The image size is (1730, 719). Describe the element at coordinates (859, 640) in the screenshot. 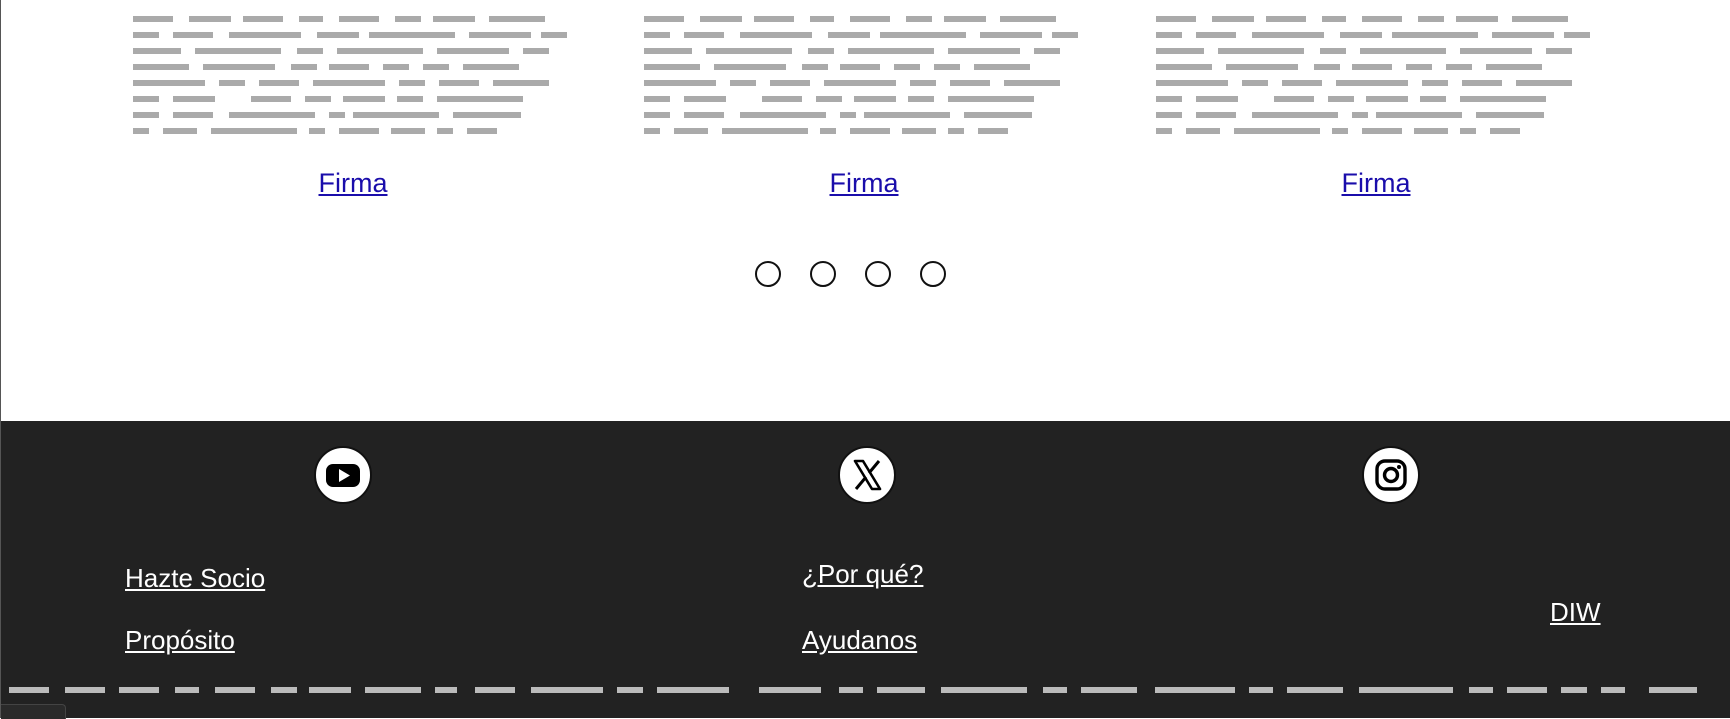

I see `ayudanos-link: Ayudanos` at that location.